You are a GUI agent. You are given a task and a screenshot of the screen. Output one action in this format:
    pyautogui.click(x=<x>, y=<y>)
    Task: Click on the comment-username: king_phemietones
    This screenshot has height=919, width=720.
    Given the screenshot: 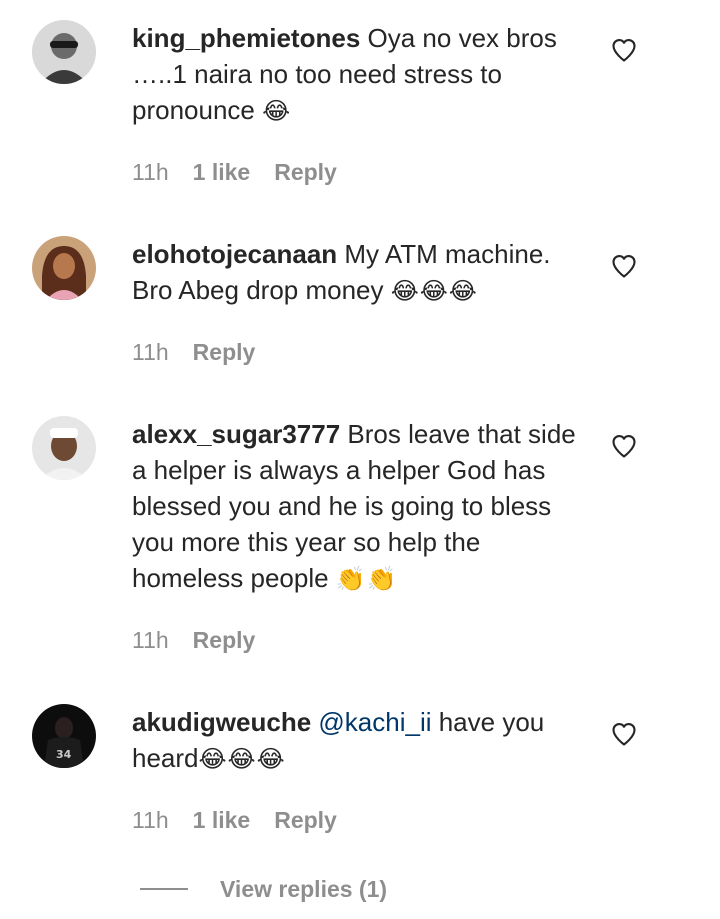 What is the action you would take?
    pyautogui.click(x=246, y=38)
    